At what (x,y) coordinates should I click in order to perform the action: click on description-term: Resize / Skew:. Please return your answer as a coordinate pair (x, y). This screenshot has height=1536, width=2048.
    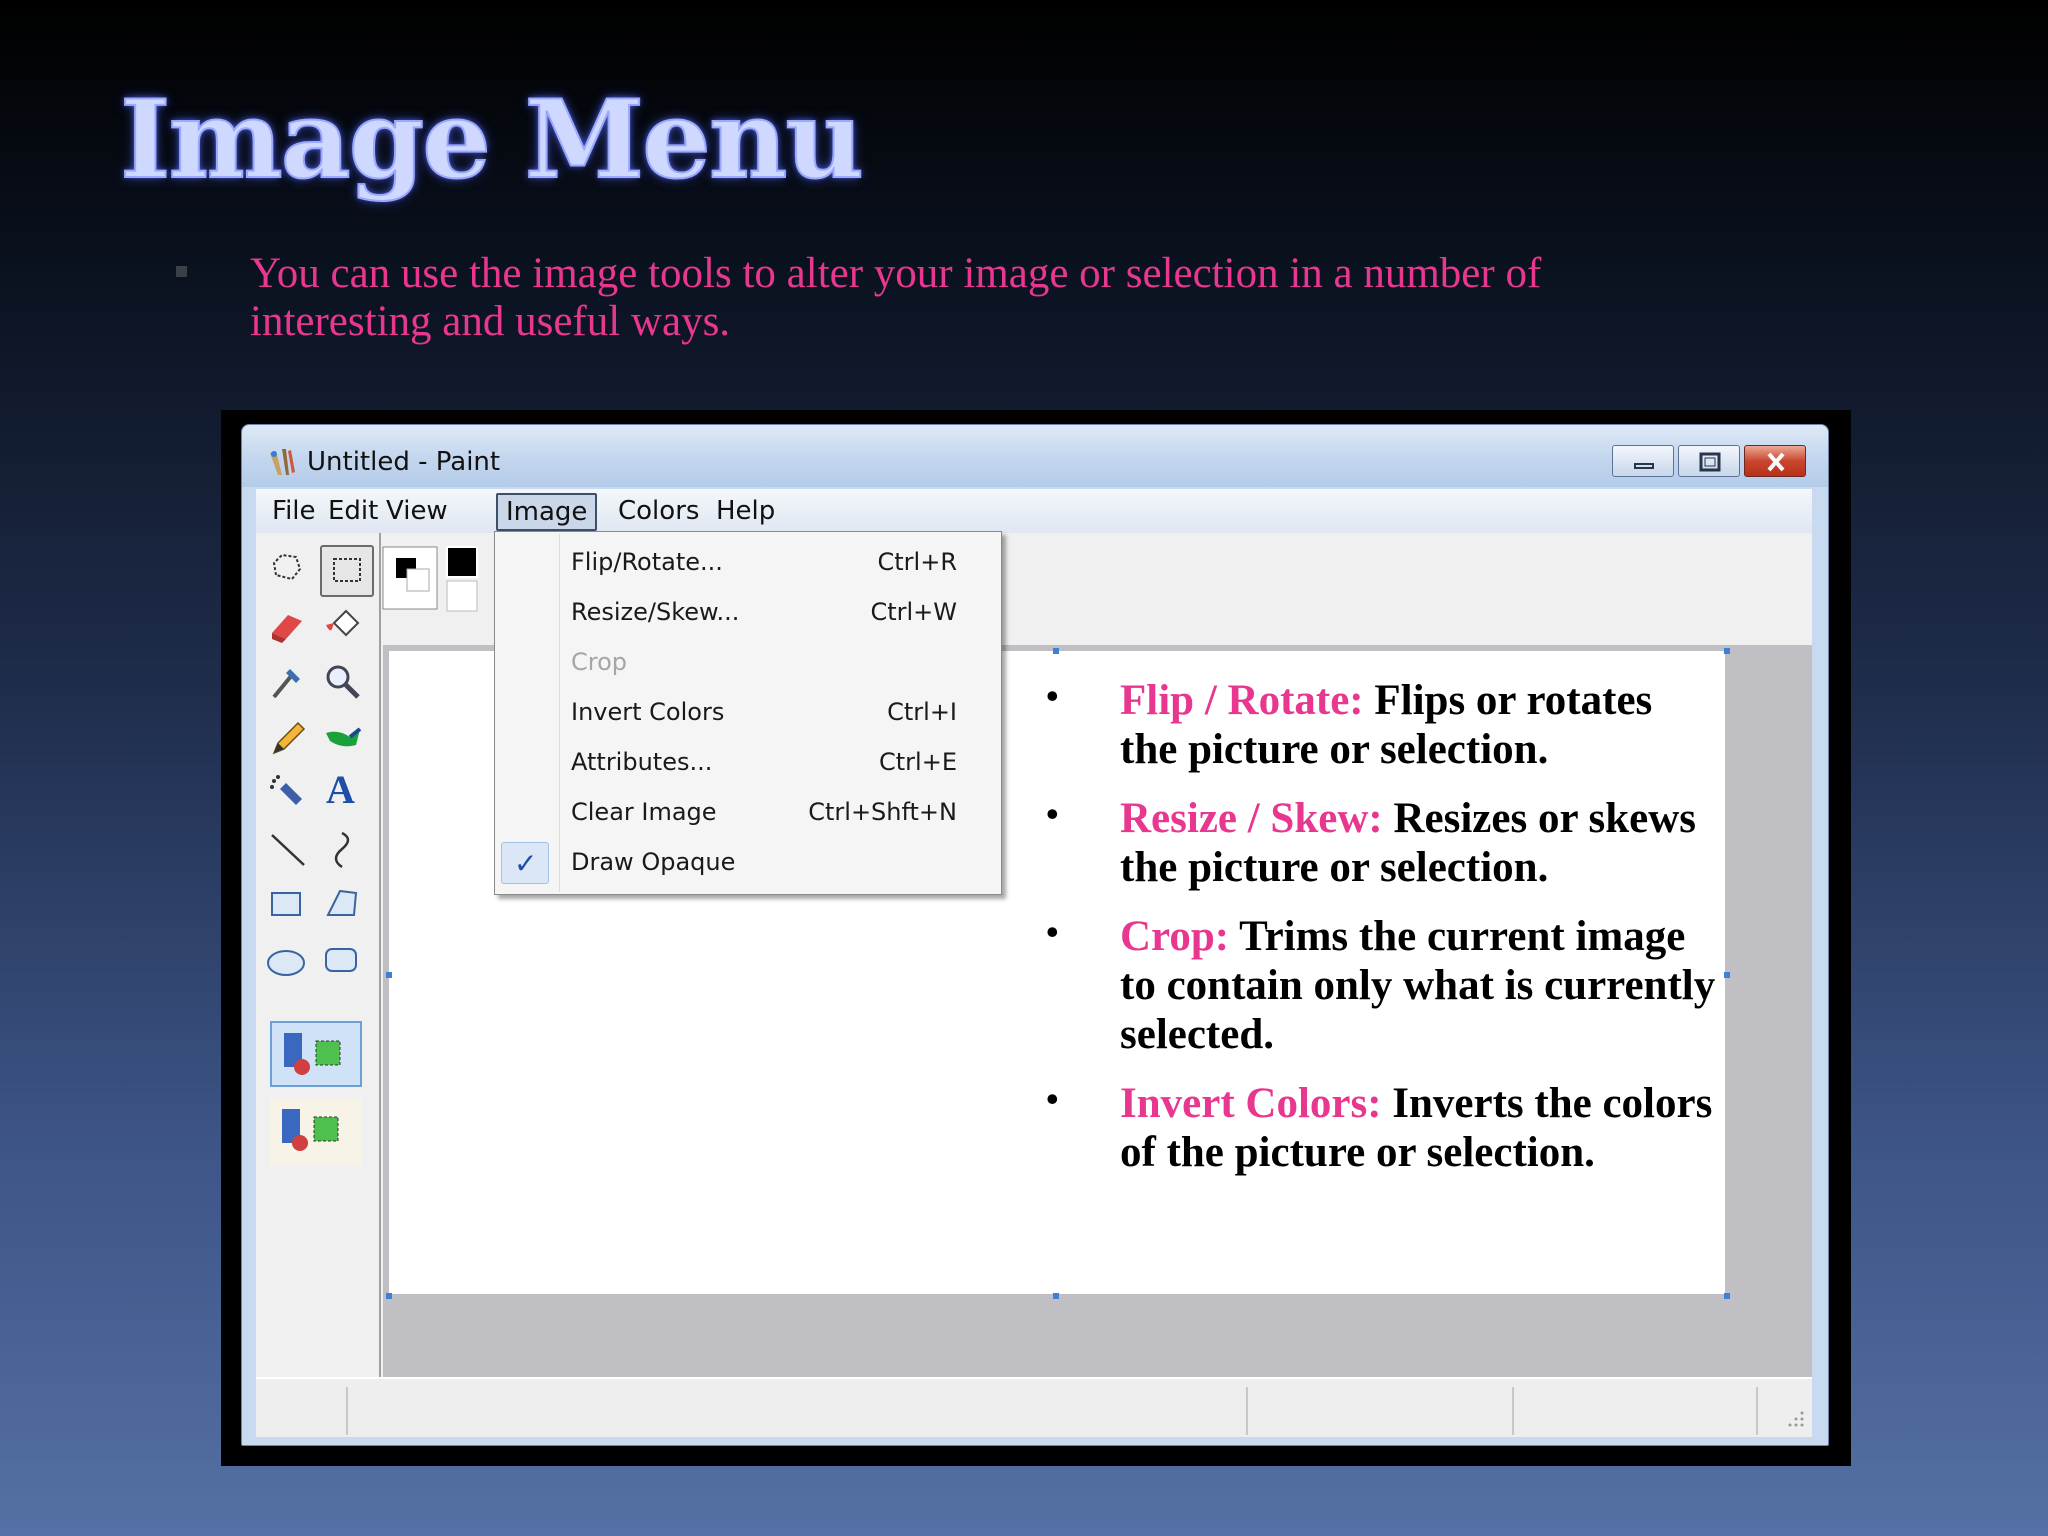
    Looking at the image, I should click on (1251, 818).